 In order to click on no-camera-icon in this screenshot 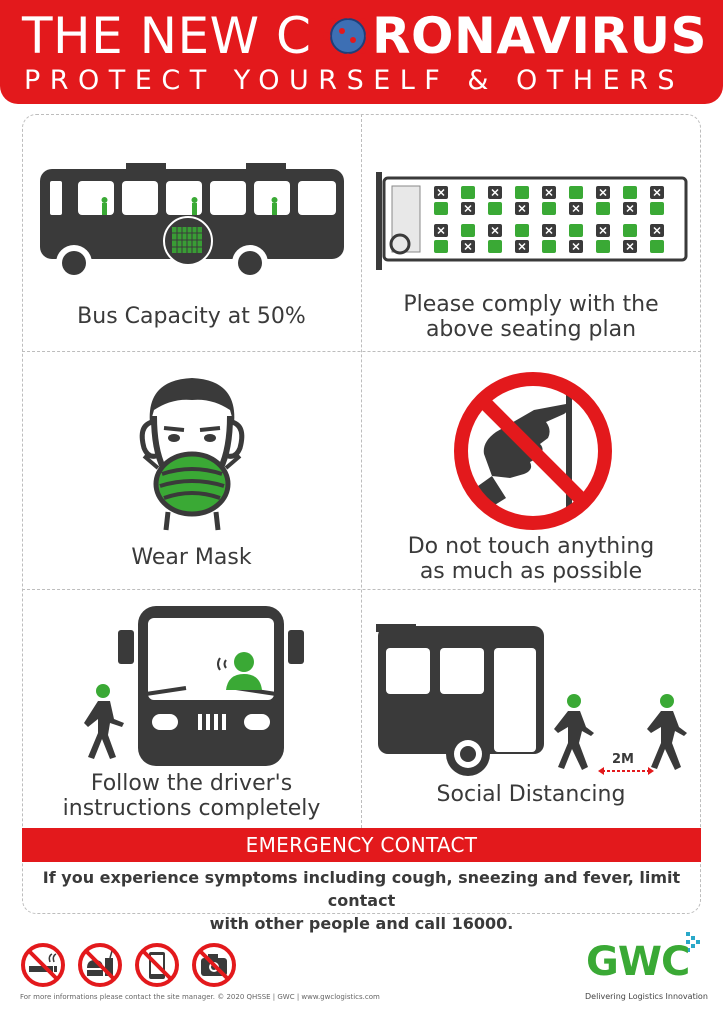, I will do `click(214, 965)`.